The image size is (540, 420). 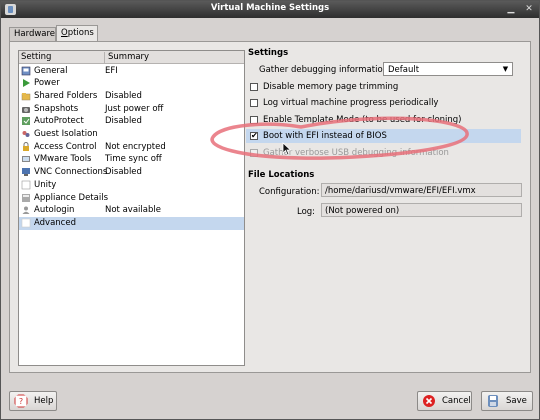 I want to click on unity-icon, so click(x=26, y=185).